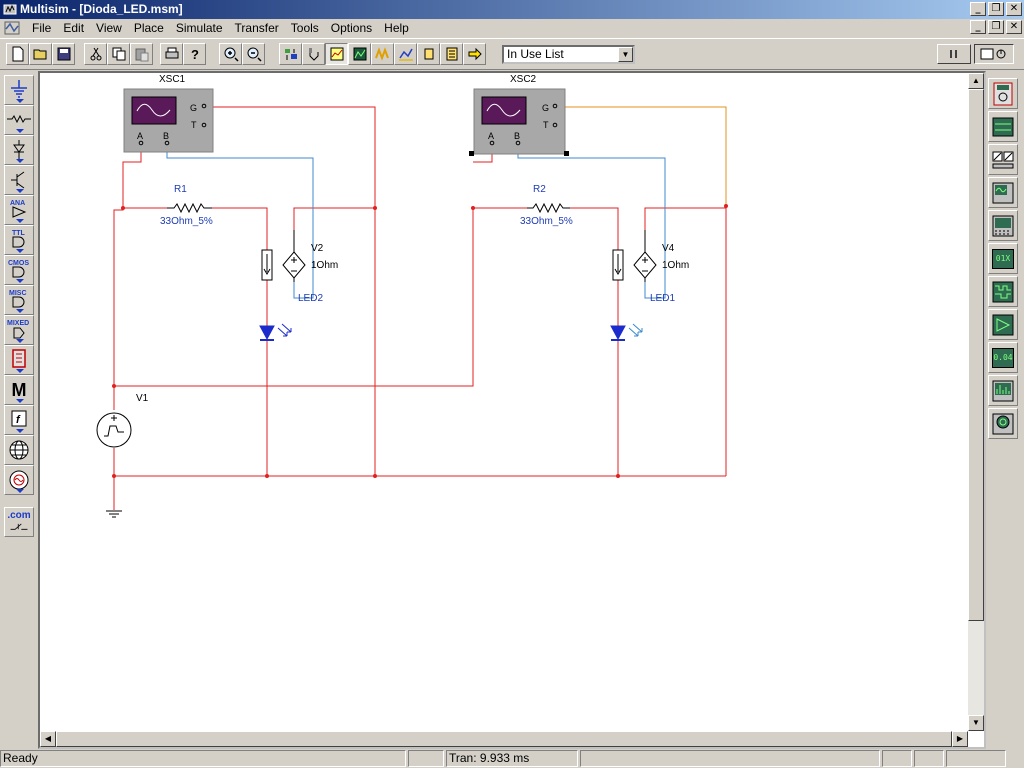 Image resolution: width=1024 pixels, height=768 pixels. What do you see at coordinates (19, 330) in the screenshot?
I see `mixed-button: MIXED` at bounding box center [19, 330].